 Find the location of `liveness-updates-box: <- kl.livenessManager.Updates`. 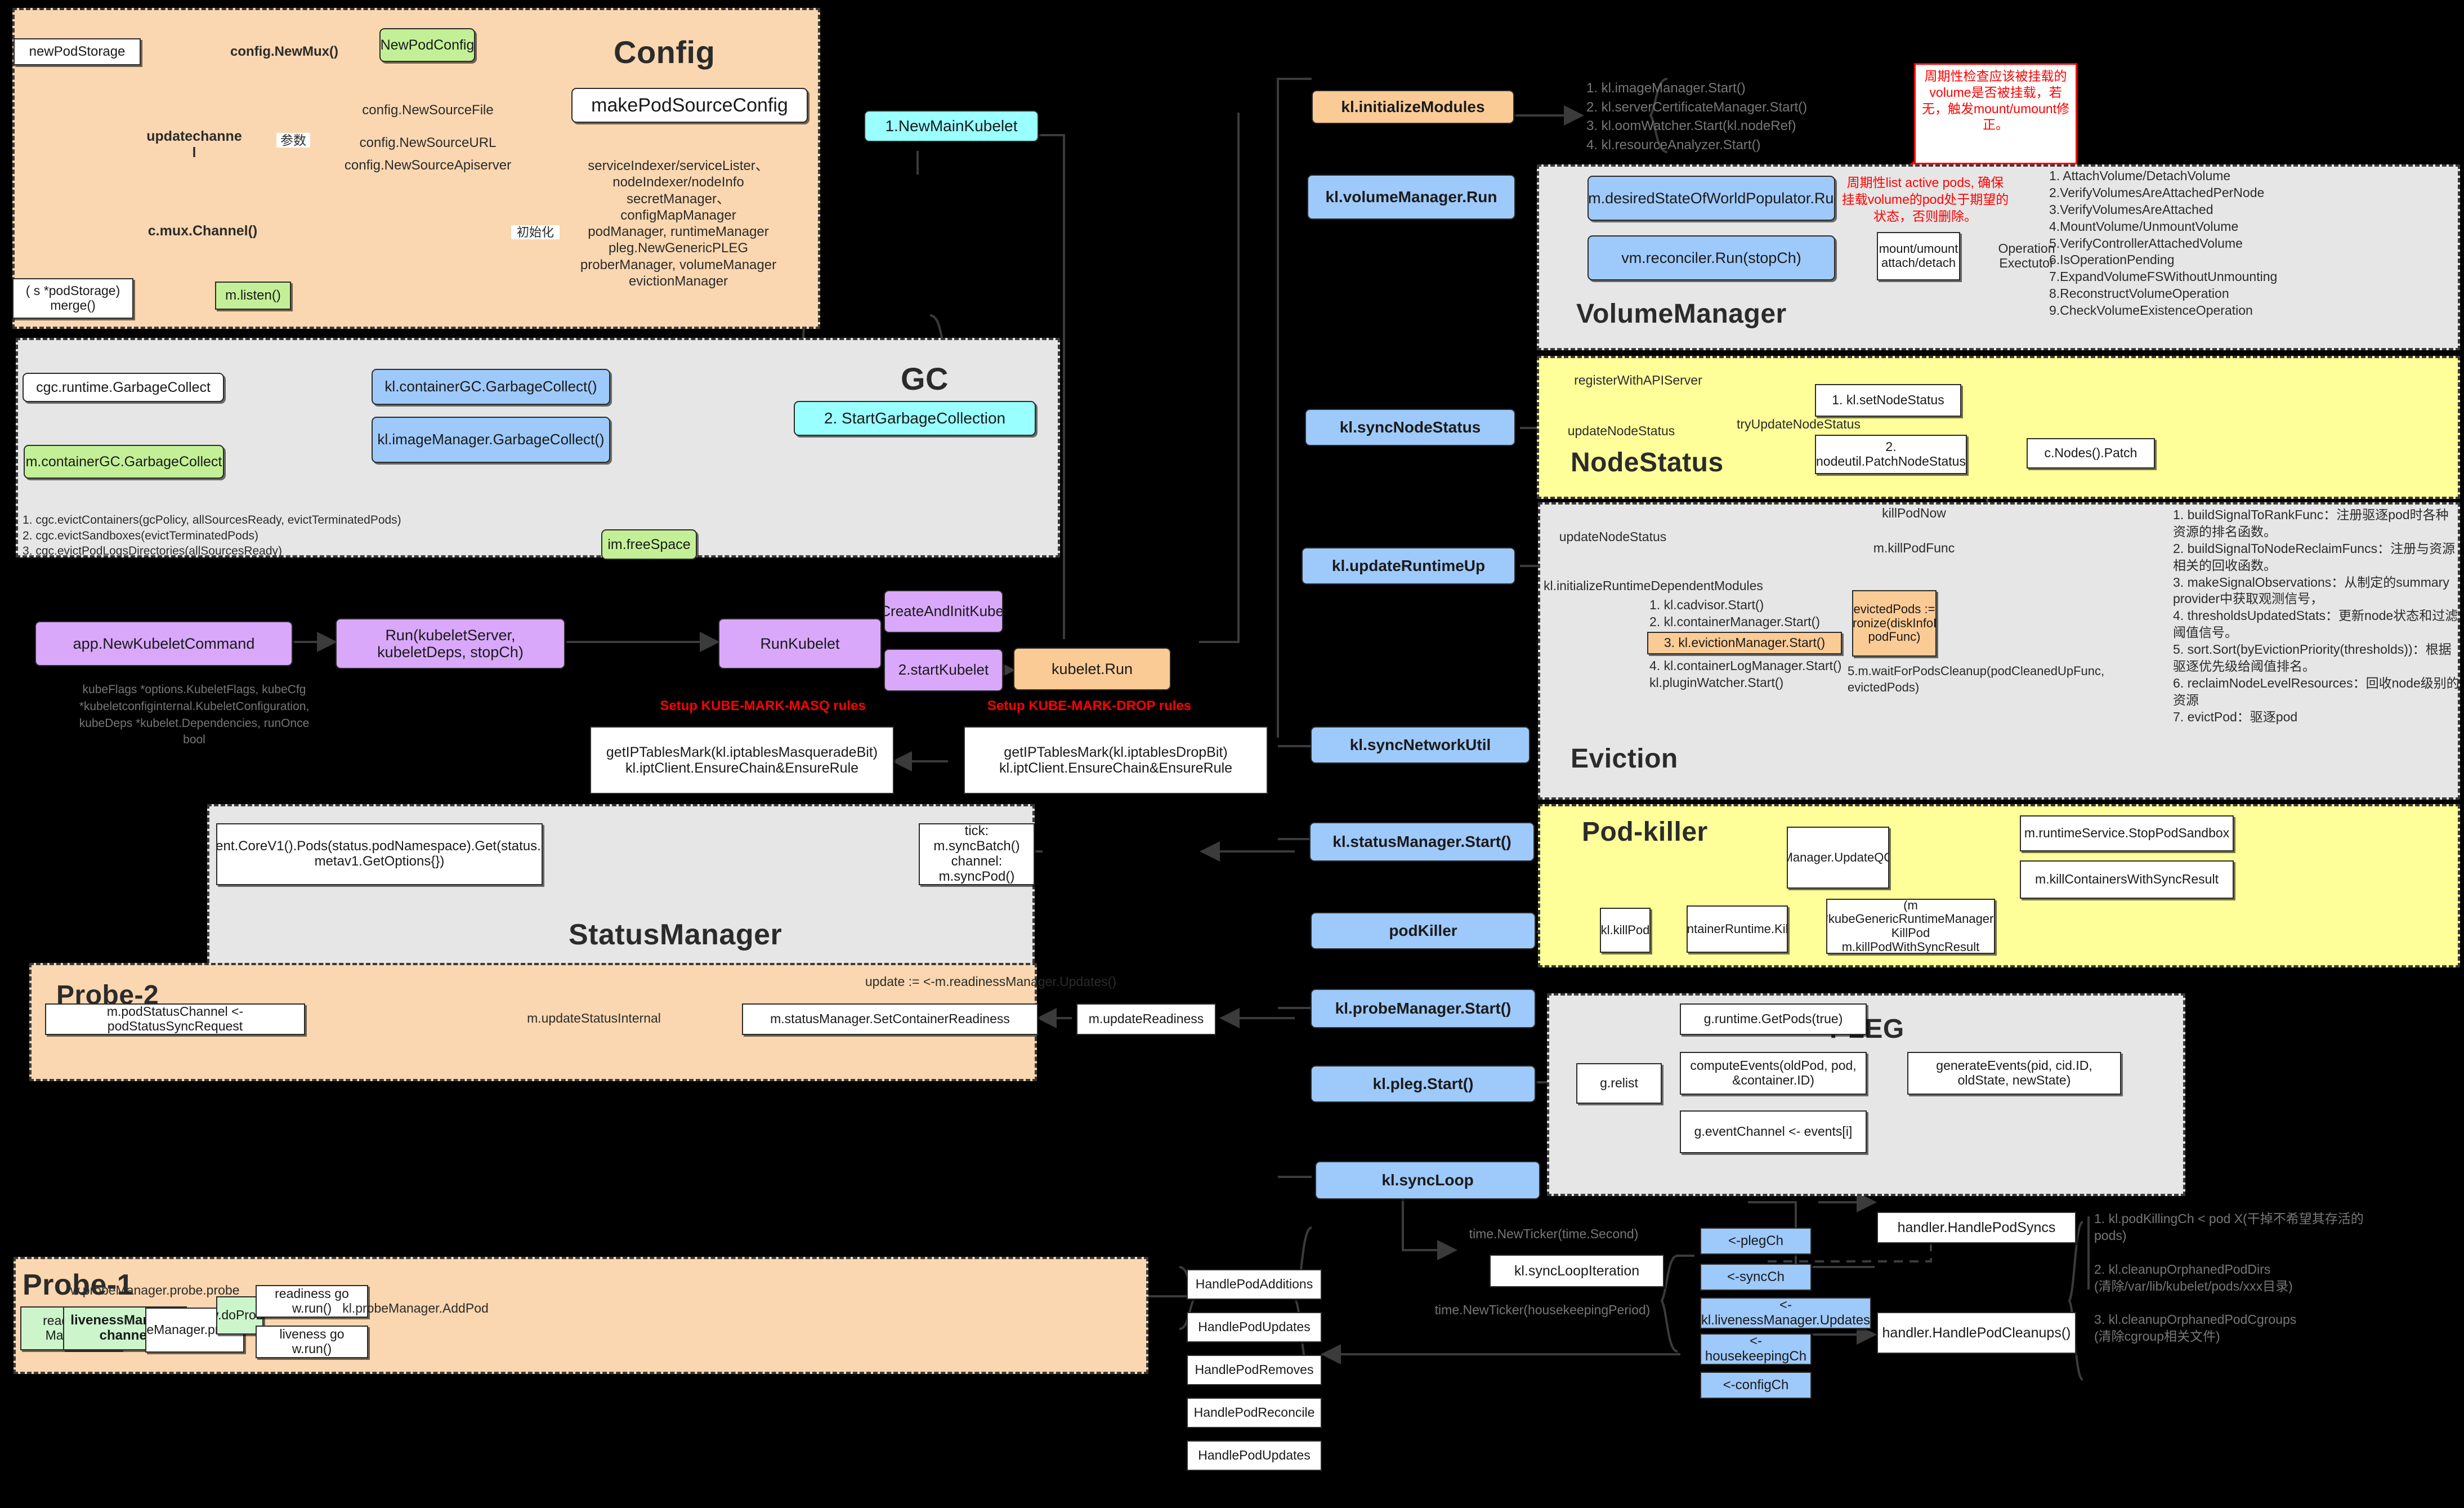

liveness-updates-box: <- kl.livenessManager.Updates is located at coordinates (1785, 1313).